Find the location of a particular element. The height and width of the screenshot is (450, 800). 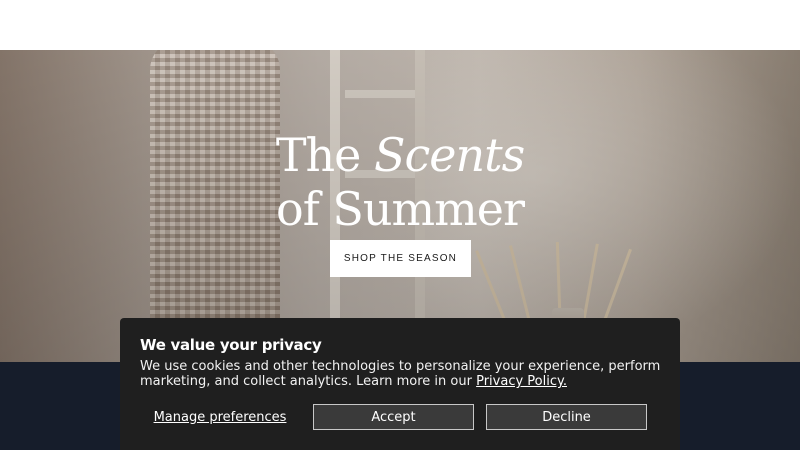

hero-title-word-the: The is located at coordinates (318, 155).